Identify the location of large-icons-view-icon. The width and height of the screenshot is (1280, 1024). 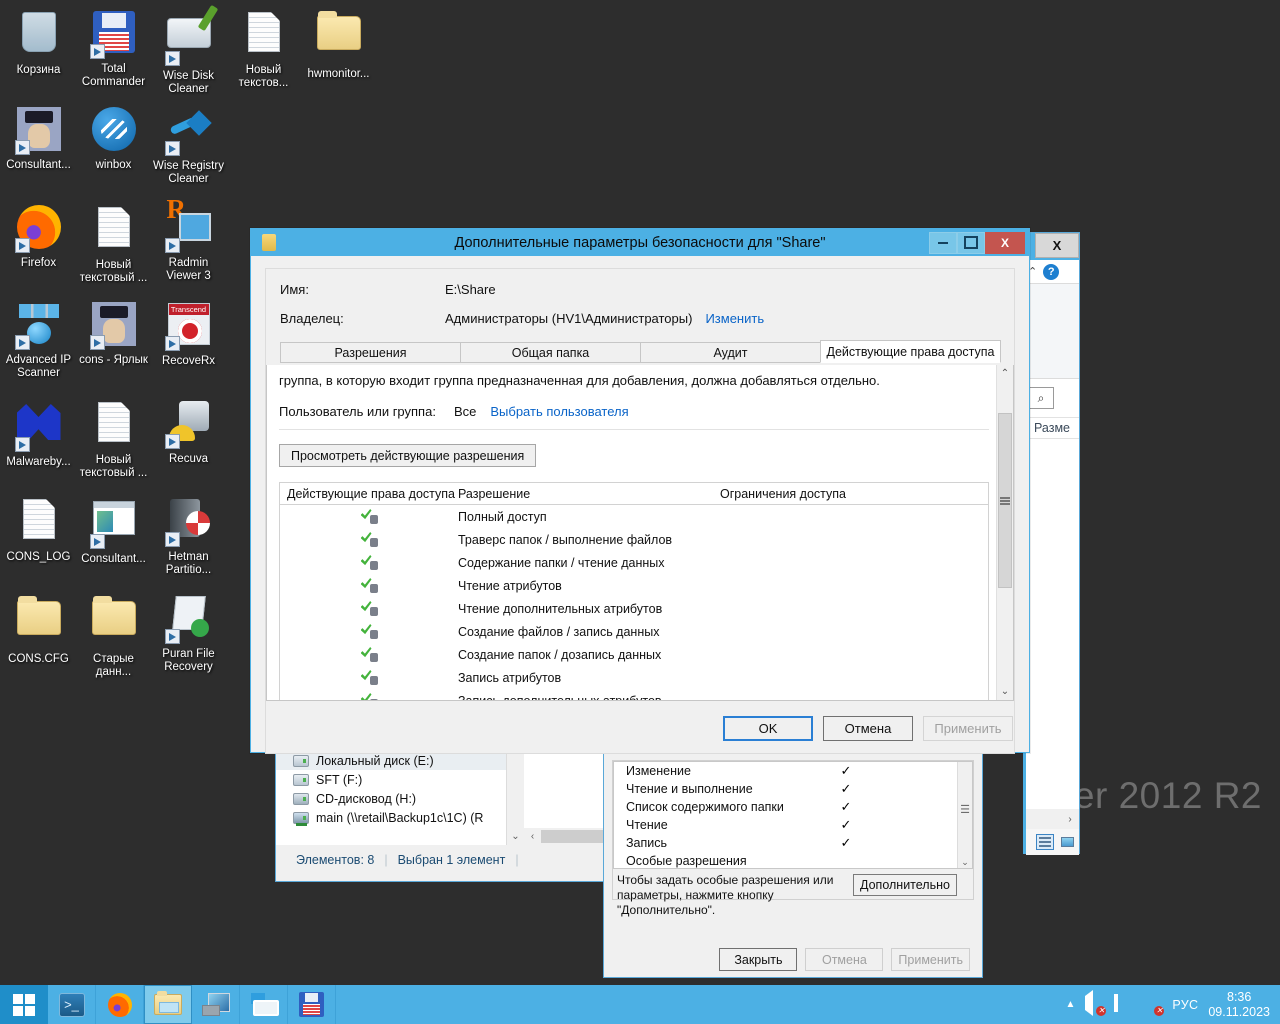
(1067, 842).